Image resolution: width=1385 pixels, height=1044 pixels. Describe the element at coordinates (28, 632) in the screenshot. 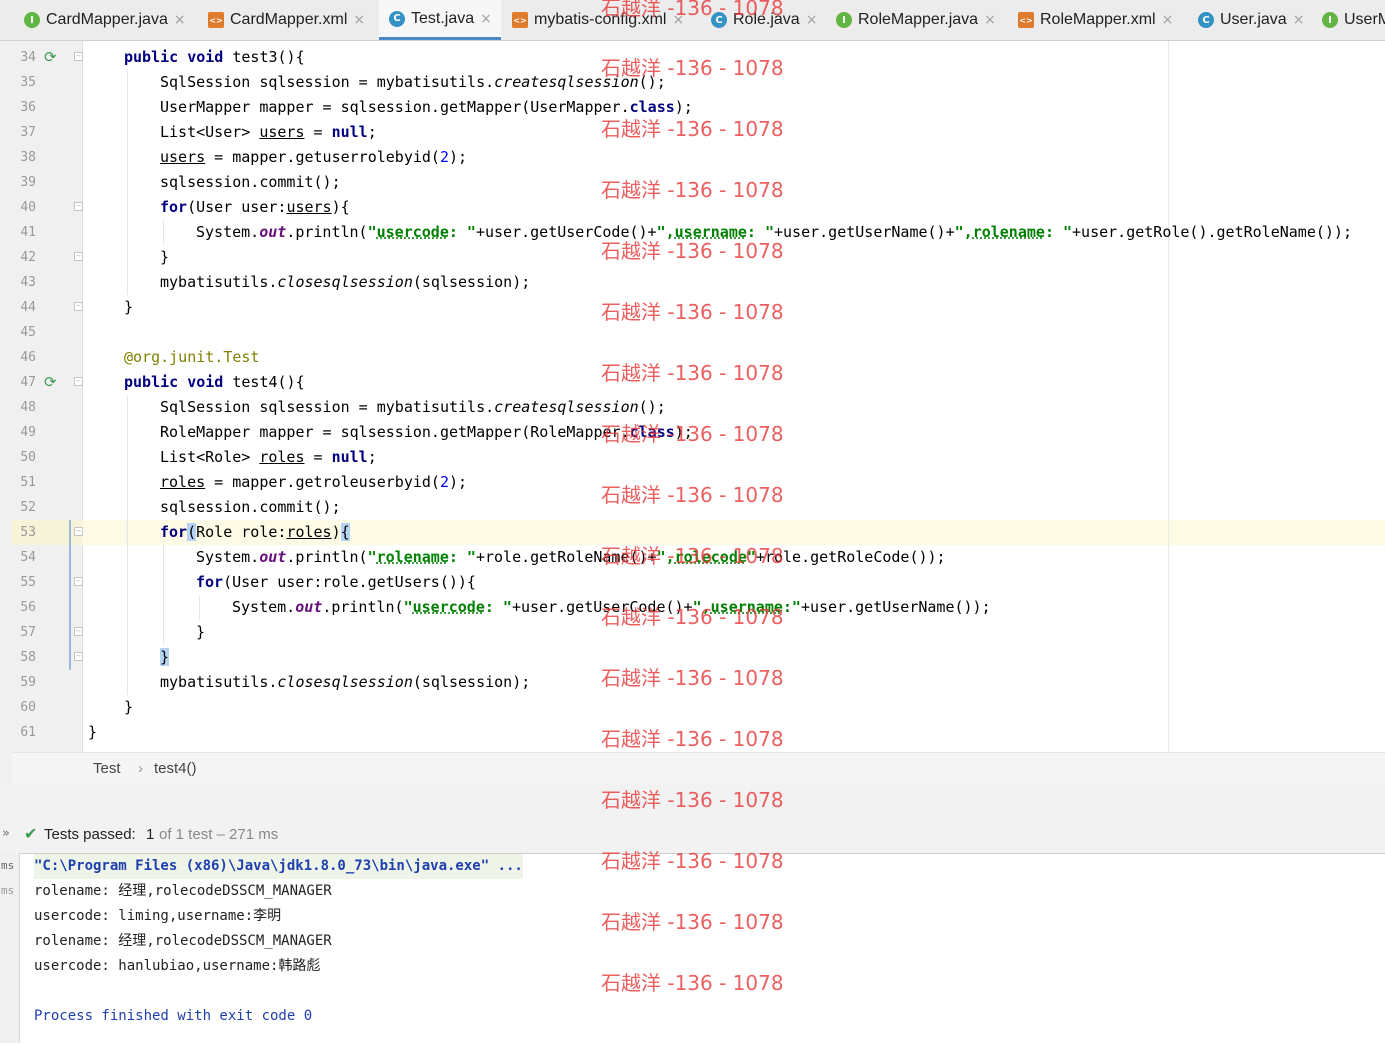

I see `line-number: 57` at that location.